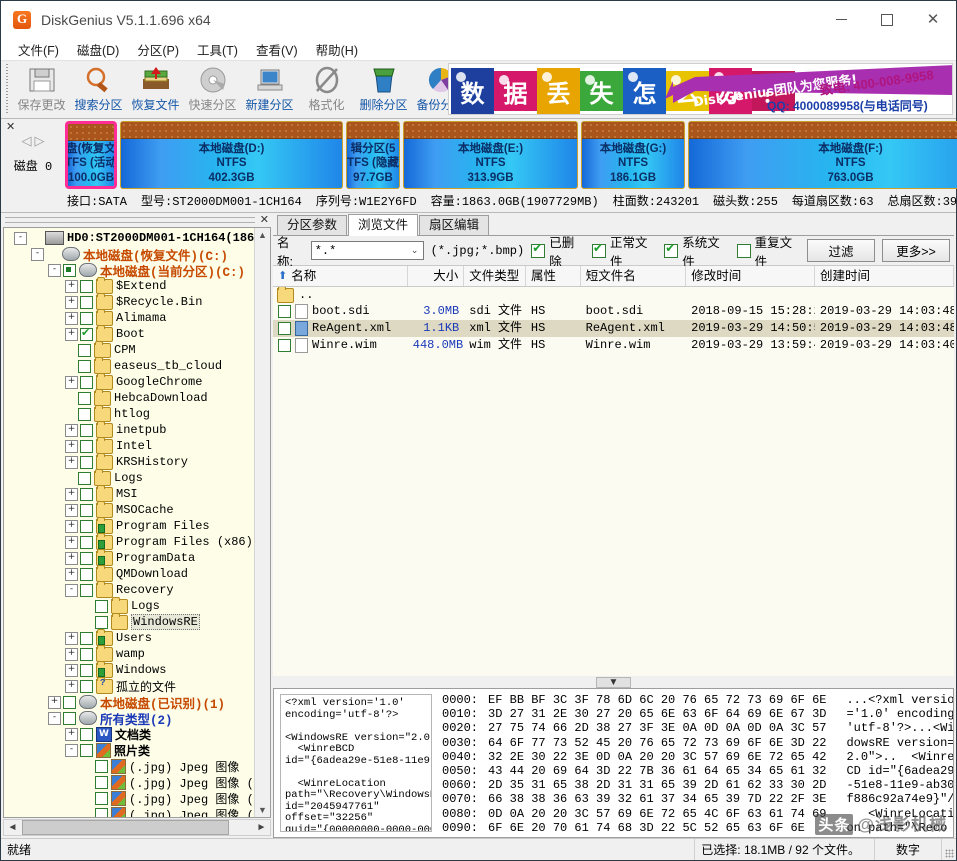 This screenshot has width=957, height=861. Describe the element at coordinates (131, 349) in the screenshot. I see `tree-node-7: CPM` at that location.